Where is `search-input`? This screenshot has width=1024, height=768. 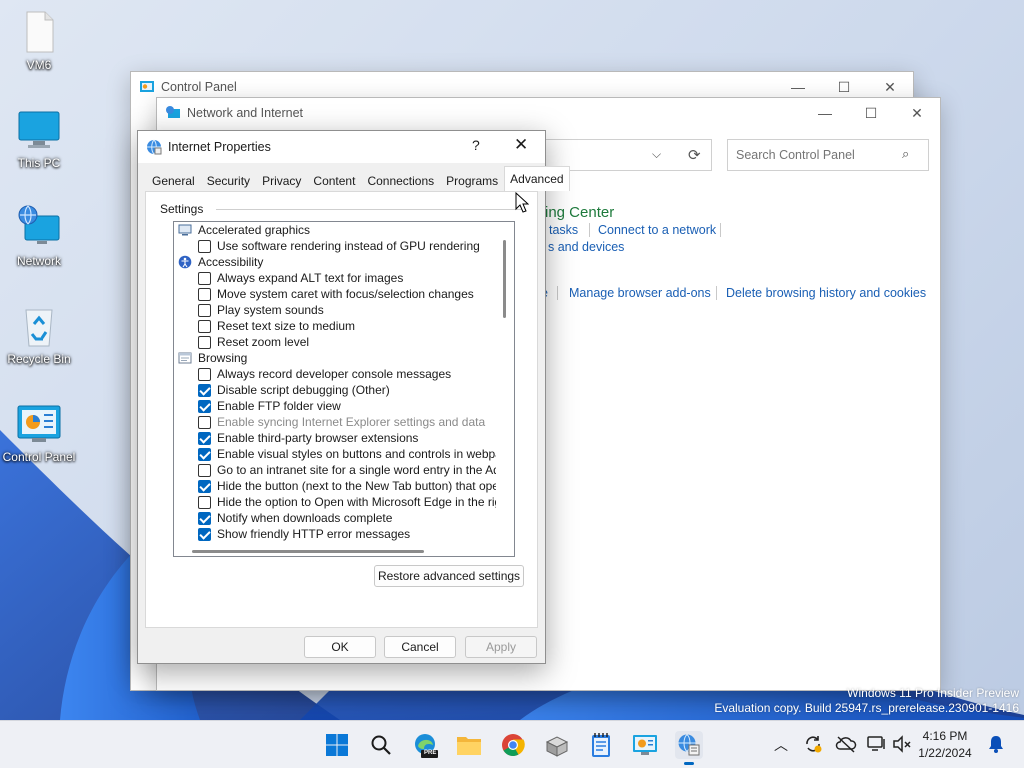
search-input is located at coordinates (814, 155).